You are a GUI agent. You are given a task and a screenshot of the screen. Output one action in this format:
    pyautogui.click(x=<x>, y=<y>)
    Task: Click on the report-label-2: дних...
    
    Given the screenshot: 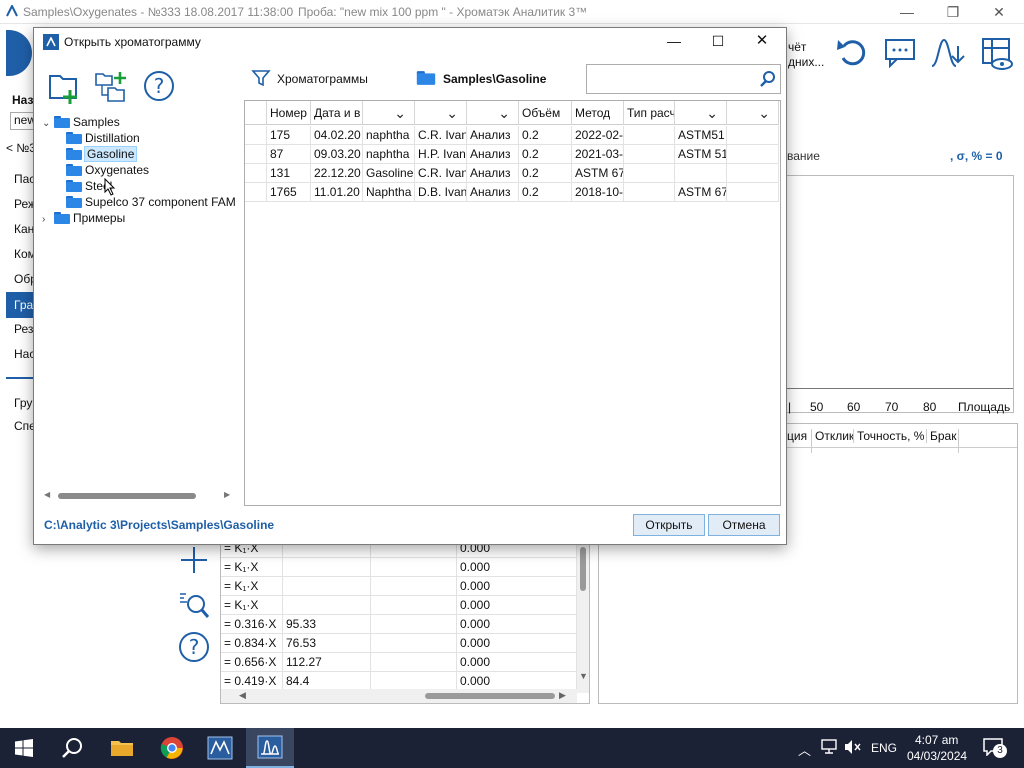 What is the action you would take?
    pyautogui.click(x=806, y=62)
    